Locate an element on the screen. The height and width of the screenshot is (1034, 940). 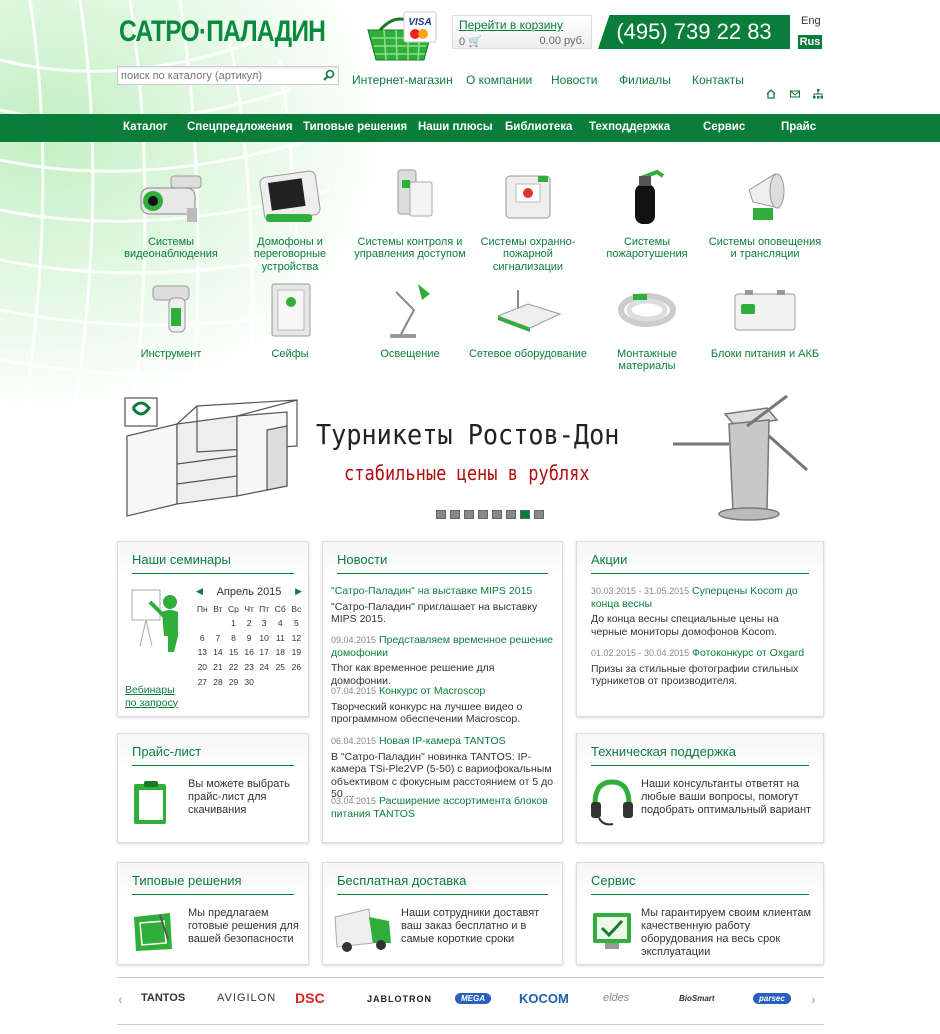
category-access: Системы контроля и управления доступом is located at coordinates (410, 214).